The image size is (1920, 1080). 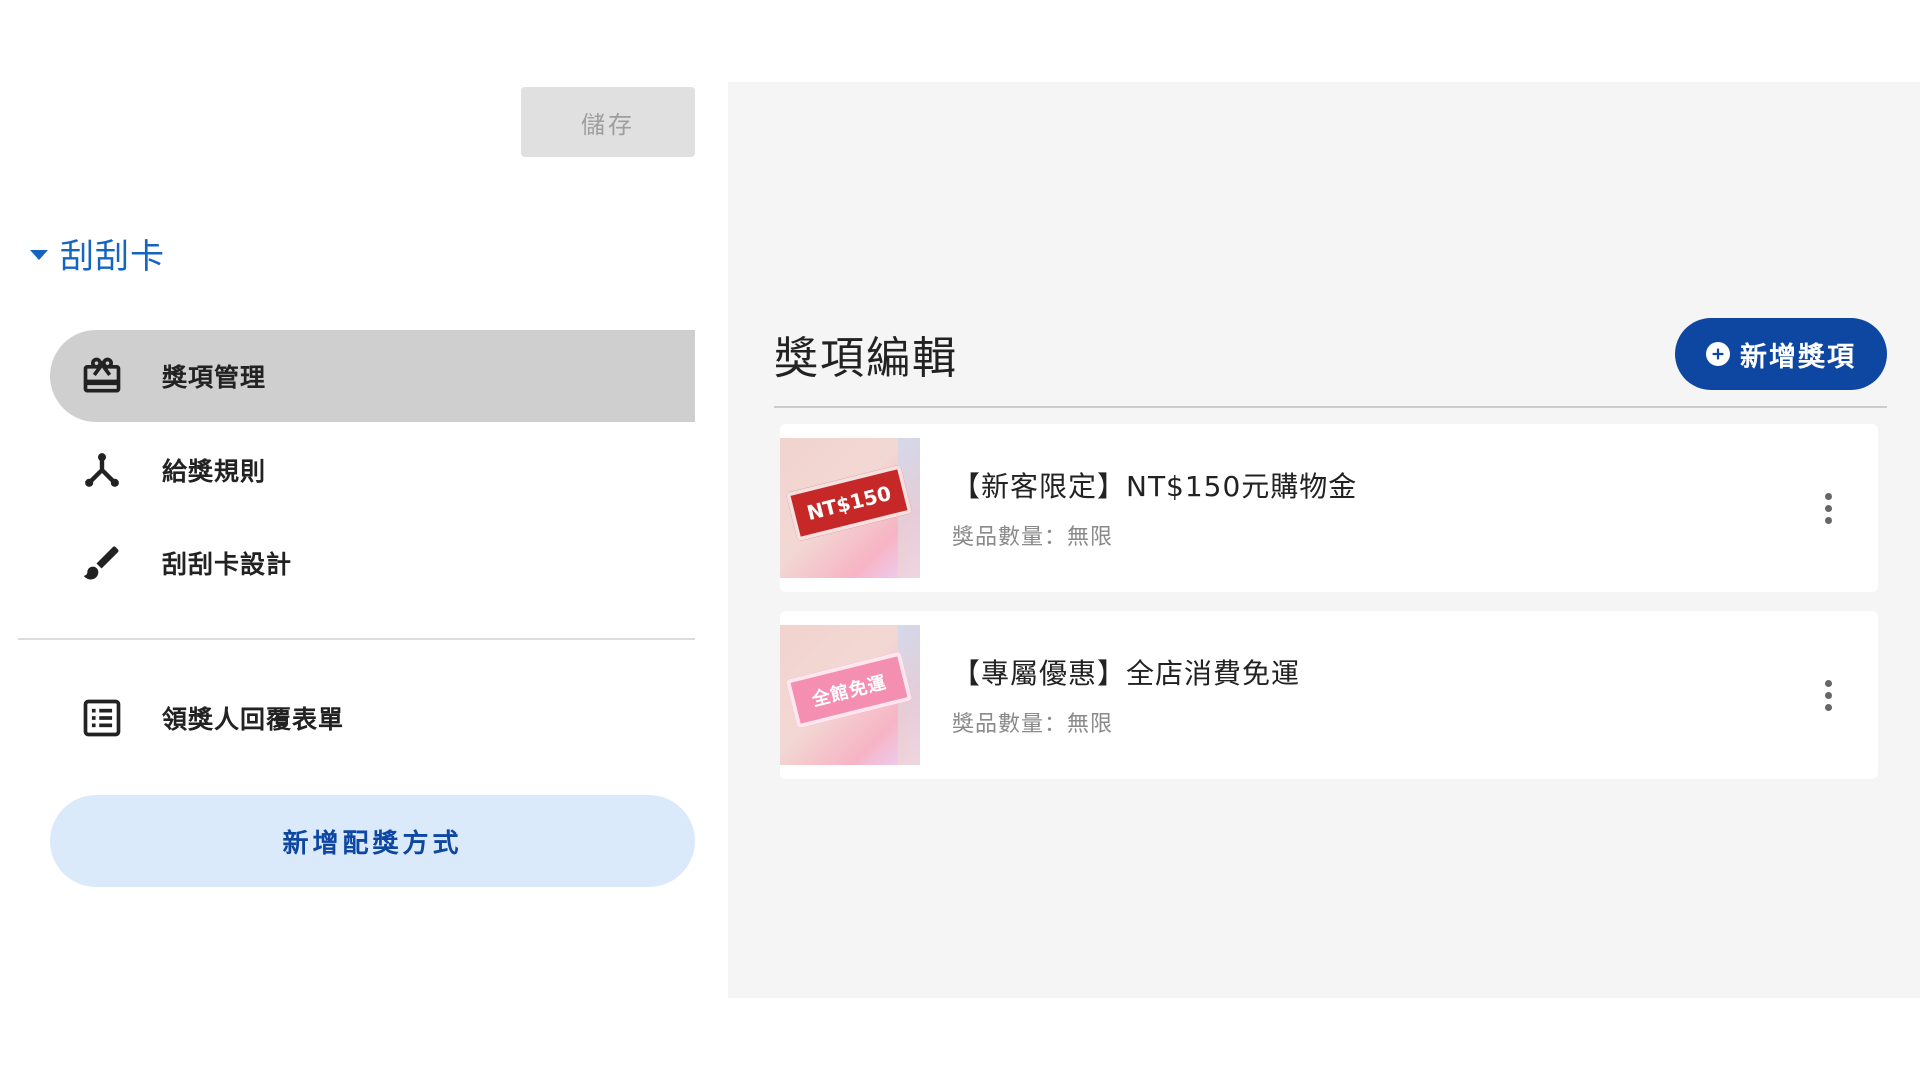 What do you see at coordinates (372, 563) in the screenshot?
I see `sidebar-item-card-design: 刮刮卡設計` at bounding box center [372, 563].